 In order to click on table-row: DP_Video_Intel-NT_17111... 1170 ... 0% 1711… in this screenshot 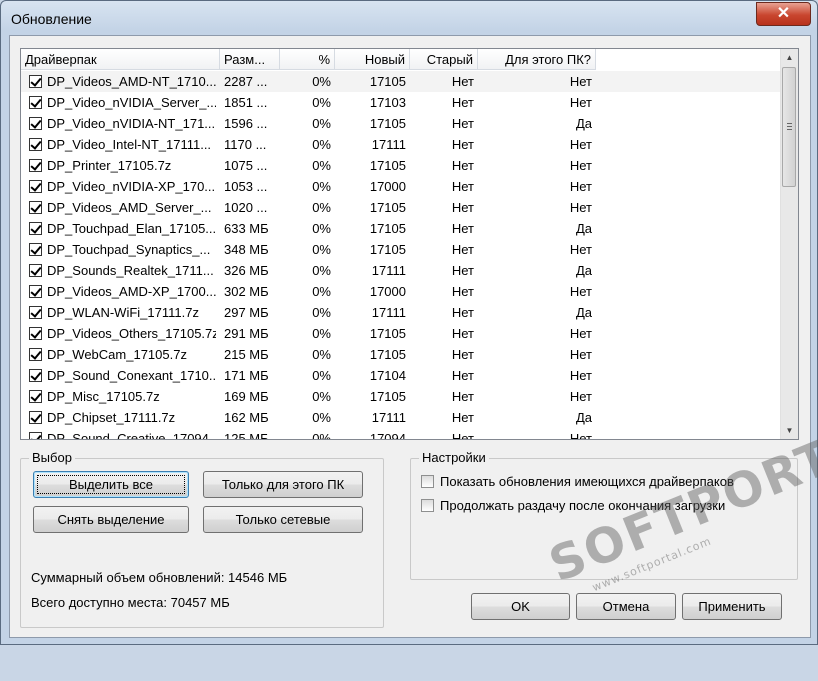, I will do `click(400, 144)`.